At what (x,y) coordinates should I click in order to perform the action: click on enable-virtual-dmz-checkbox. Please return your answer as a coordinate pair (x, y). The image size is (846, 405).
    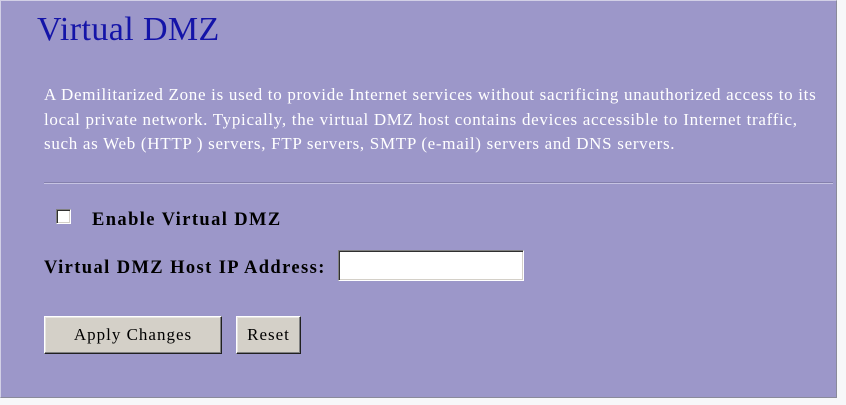
    Looking at the image, I should click on (63, 216).